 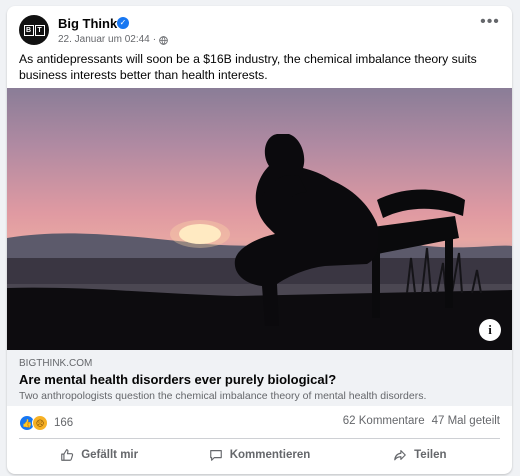 I want to click on logo-letter-b: B, so click(x=28, y=30).